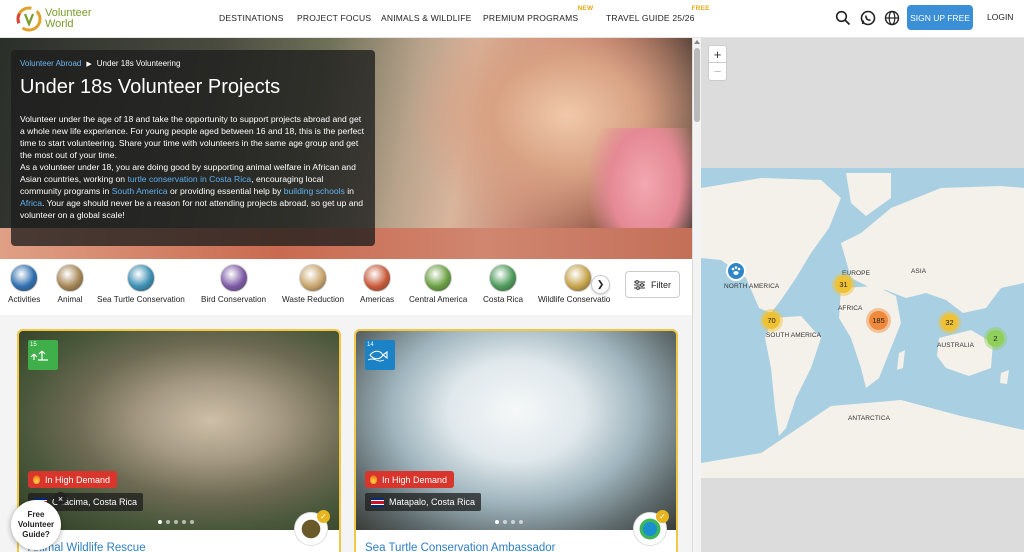 The image size is (1024, 552). Describe the element at coordinates (657, 14) in the screenshot. I see `nav-travel-guide: TRAVEL GUIDE 25/26 FREE` at that location.